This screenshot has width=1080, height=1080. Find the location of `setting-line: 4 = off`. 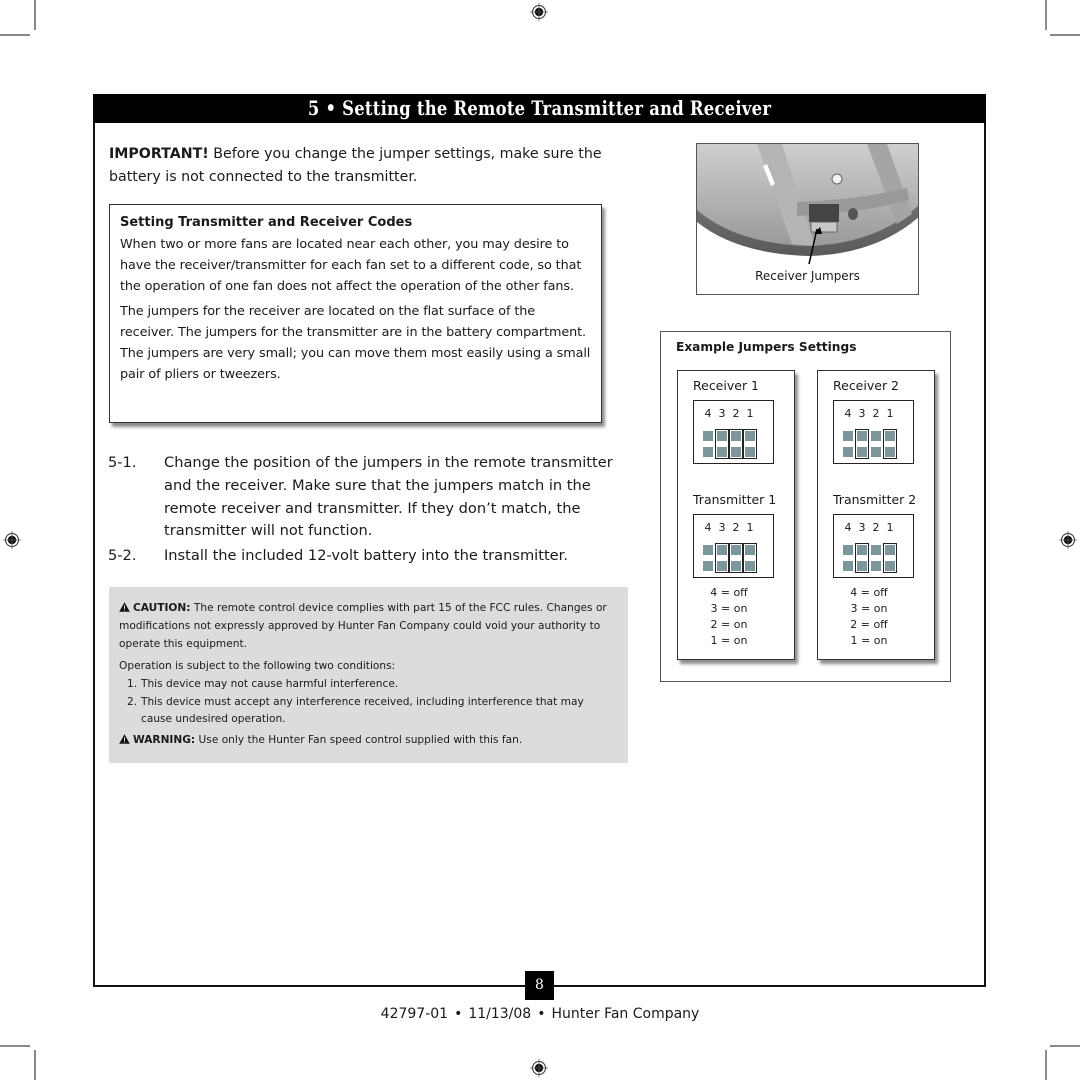

setting-line: 4 = off is located at coordinates (869, 592).